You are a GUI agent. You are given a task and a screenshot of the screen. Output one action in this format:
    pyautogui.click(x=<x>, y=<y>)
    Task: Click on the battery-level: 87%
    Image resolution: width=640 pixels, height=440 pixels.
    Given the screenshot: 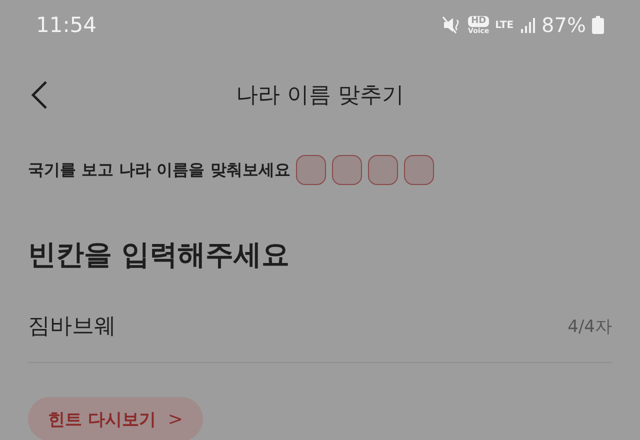 What is the action you would take?
    pyautogui.click(x=564, y=25)
    